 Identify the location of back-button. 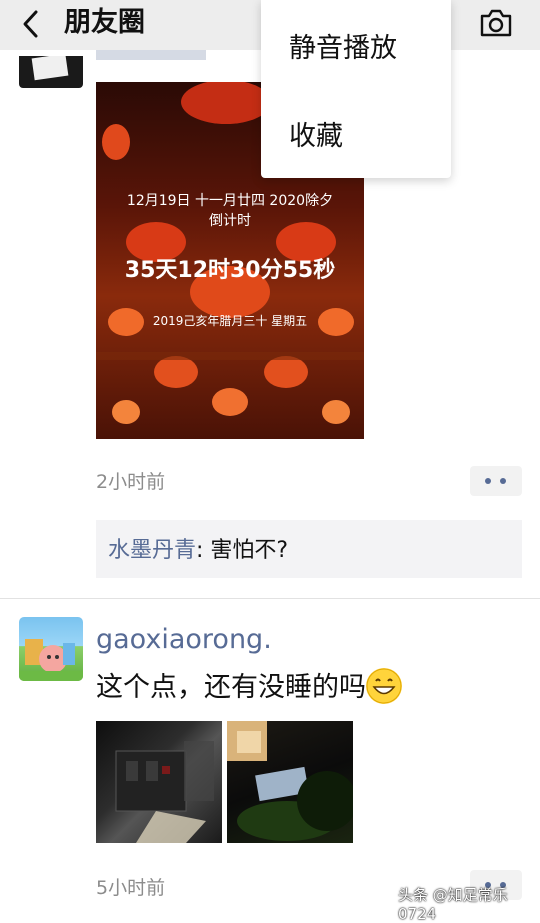
(31, 24).